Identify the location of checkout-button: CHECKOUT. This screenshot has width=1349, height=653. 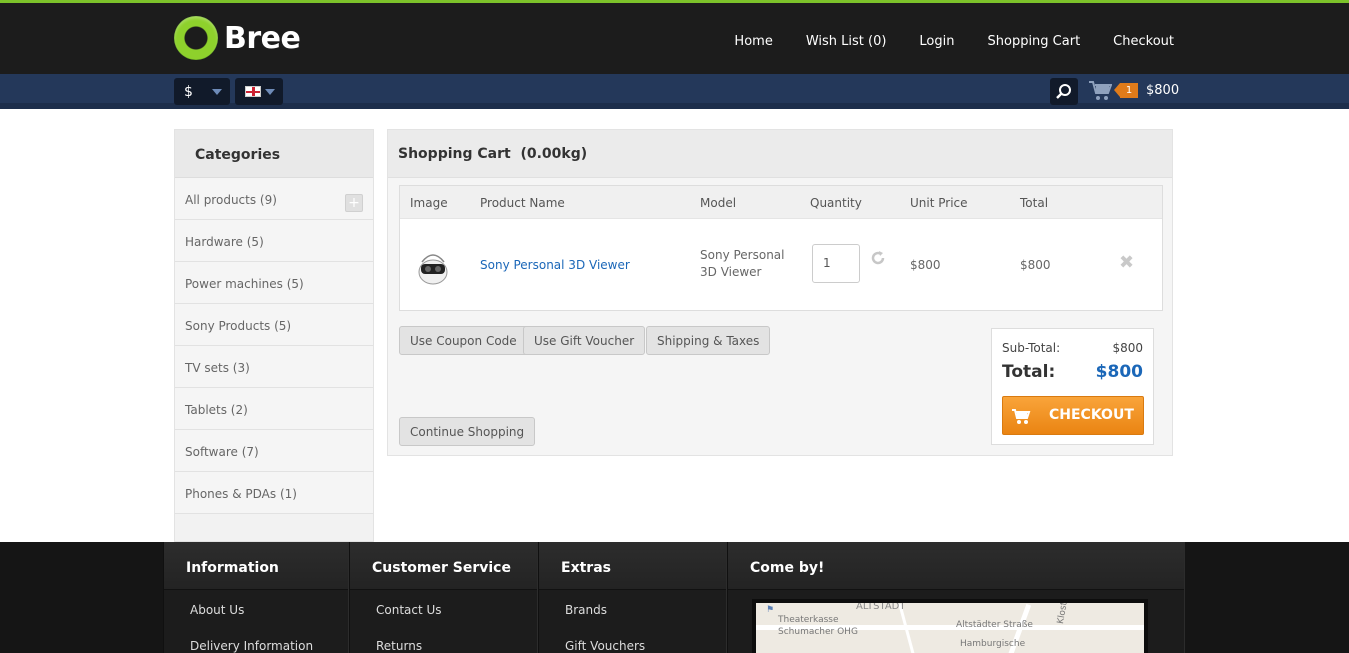
(1073, 415).